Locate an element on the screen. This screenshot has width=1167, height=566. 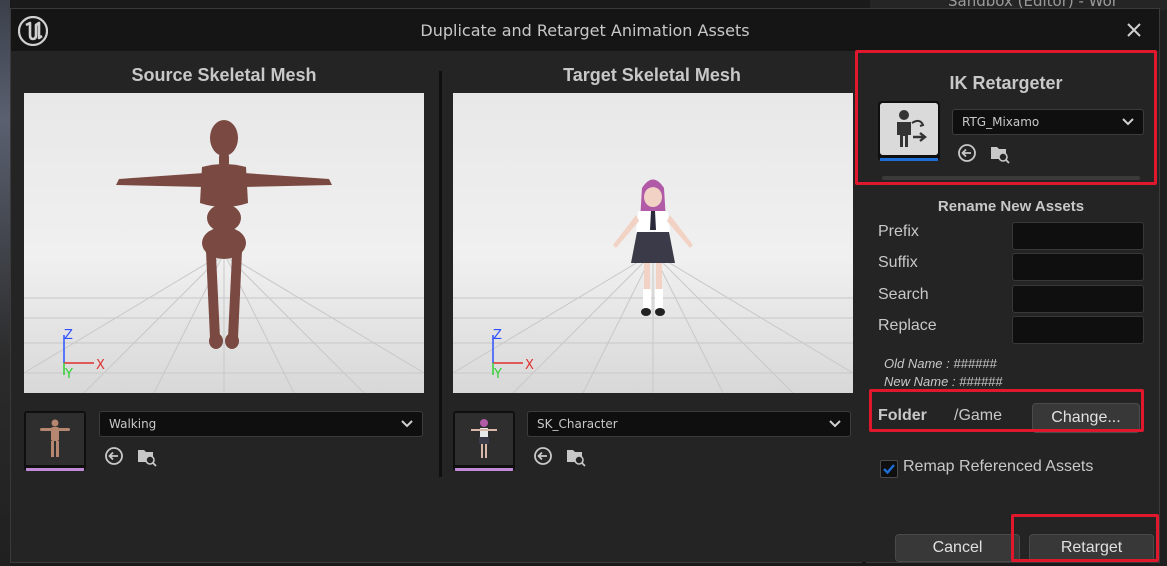
source-panel-title: Source Skeletal Mesh is located at coordinates (224, 75).